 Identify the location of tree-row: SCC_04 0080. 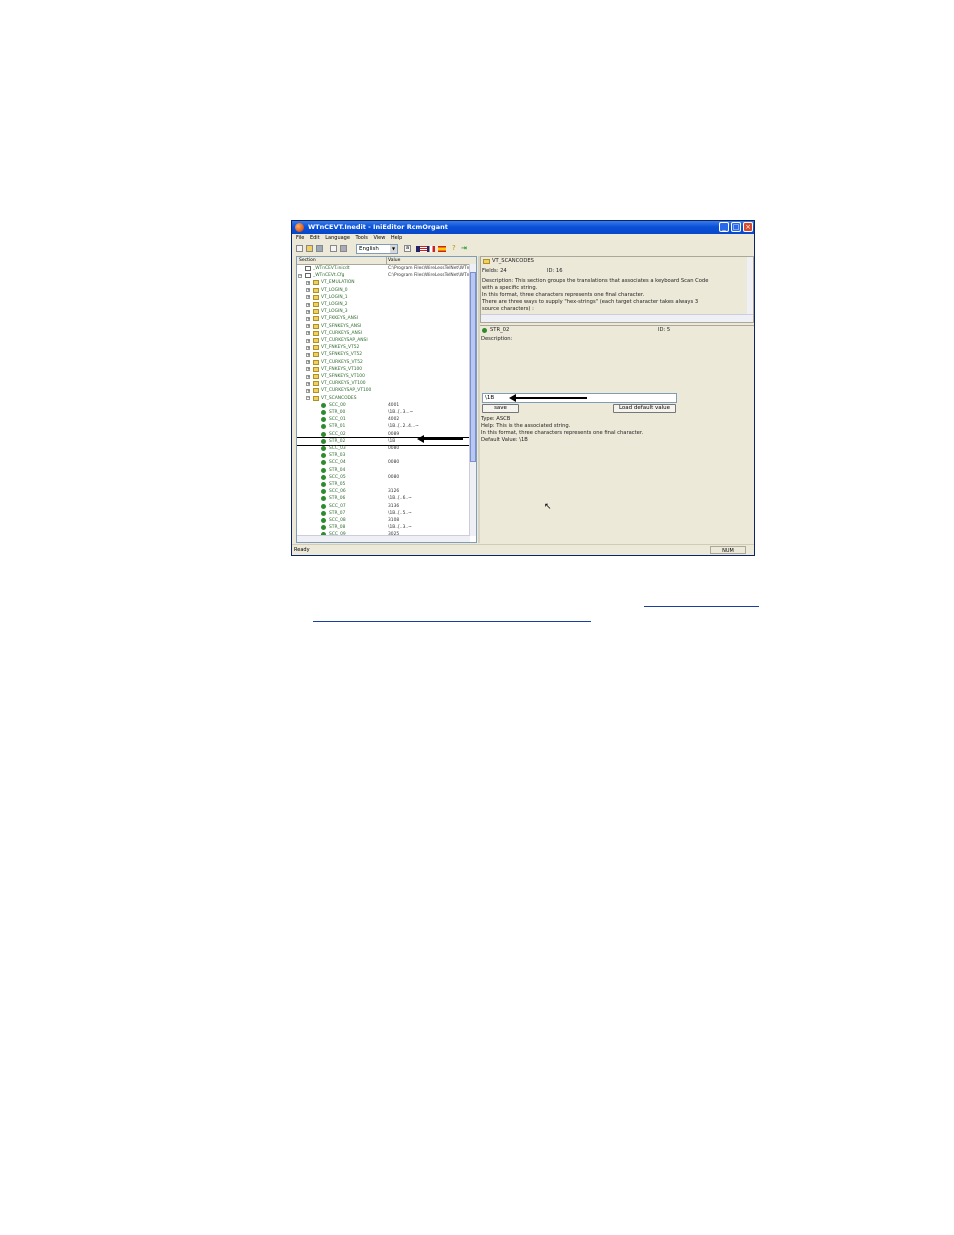
(384, 462).